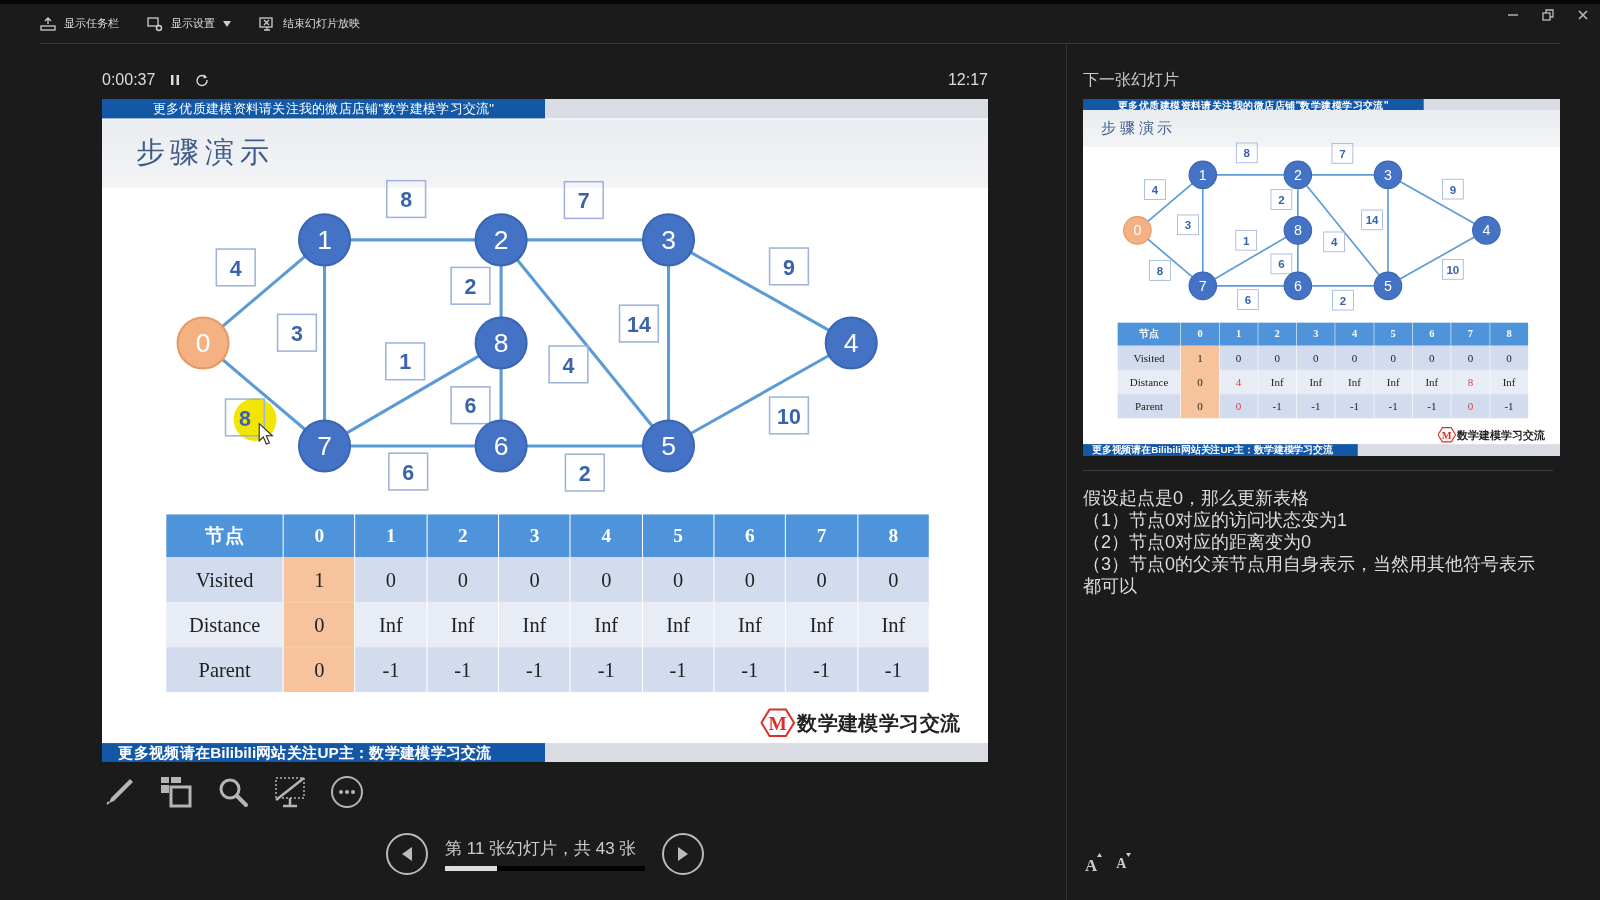 The height and width of the screenshot is (900, 1600). What do you see at coordinates (189, 23) in the screenshot?
I see `toolbar-button: 显示设置` at bounding box center [189, 23].